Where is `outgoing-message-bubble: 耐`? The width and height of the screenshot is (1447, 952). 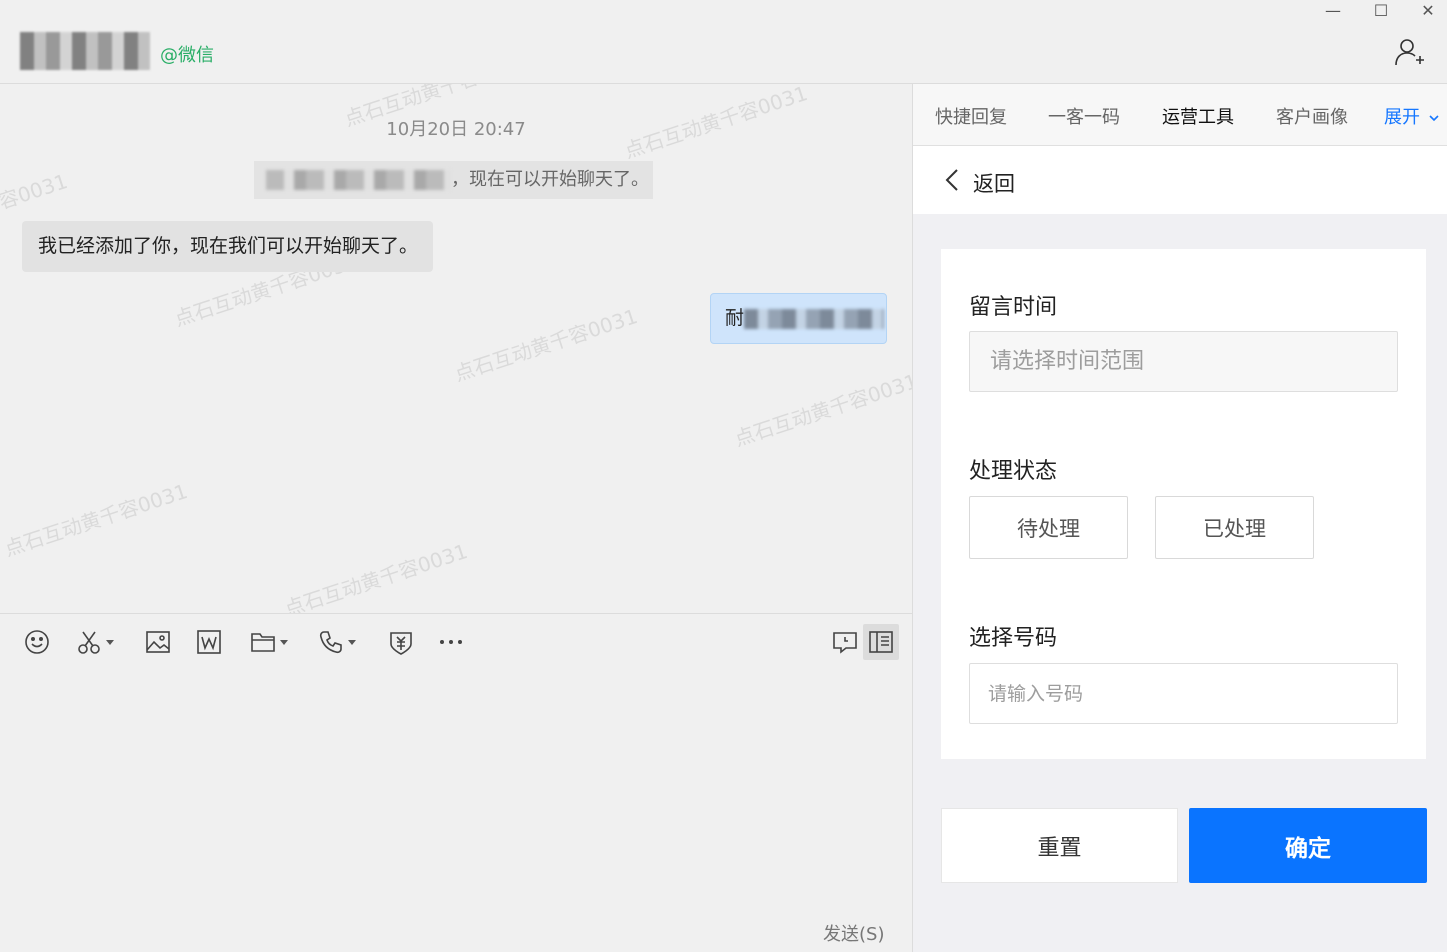 outgoing-message-bubble: 耐 is located at coordinates (798, 318).